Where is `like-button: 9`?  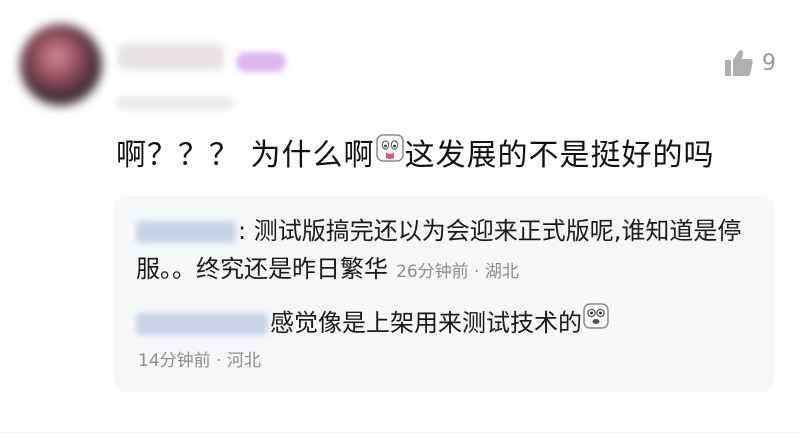
like-button: 9 is located at coordinates (750, 63).